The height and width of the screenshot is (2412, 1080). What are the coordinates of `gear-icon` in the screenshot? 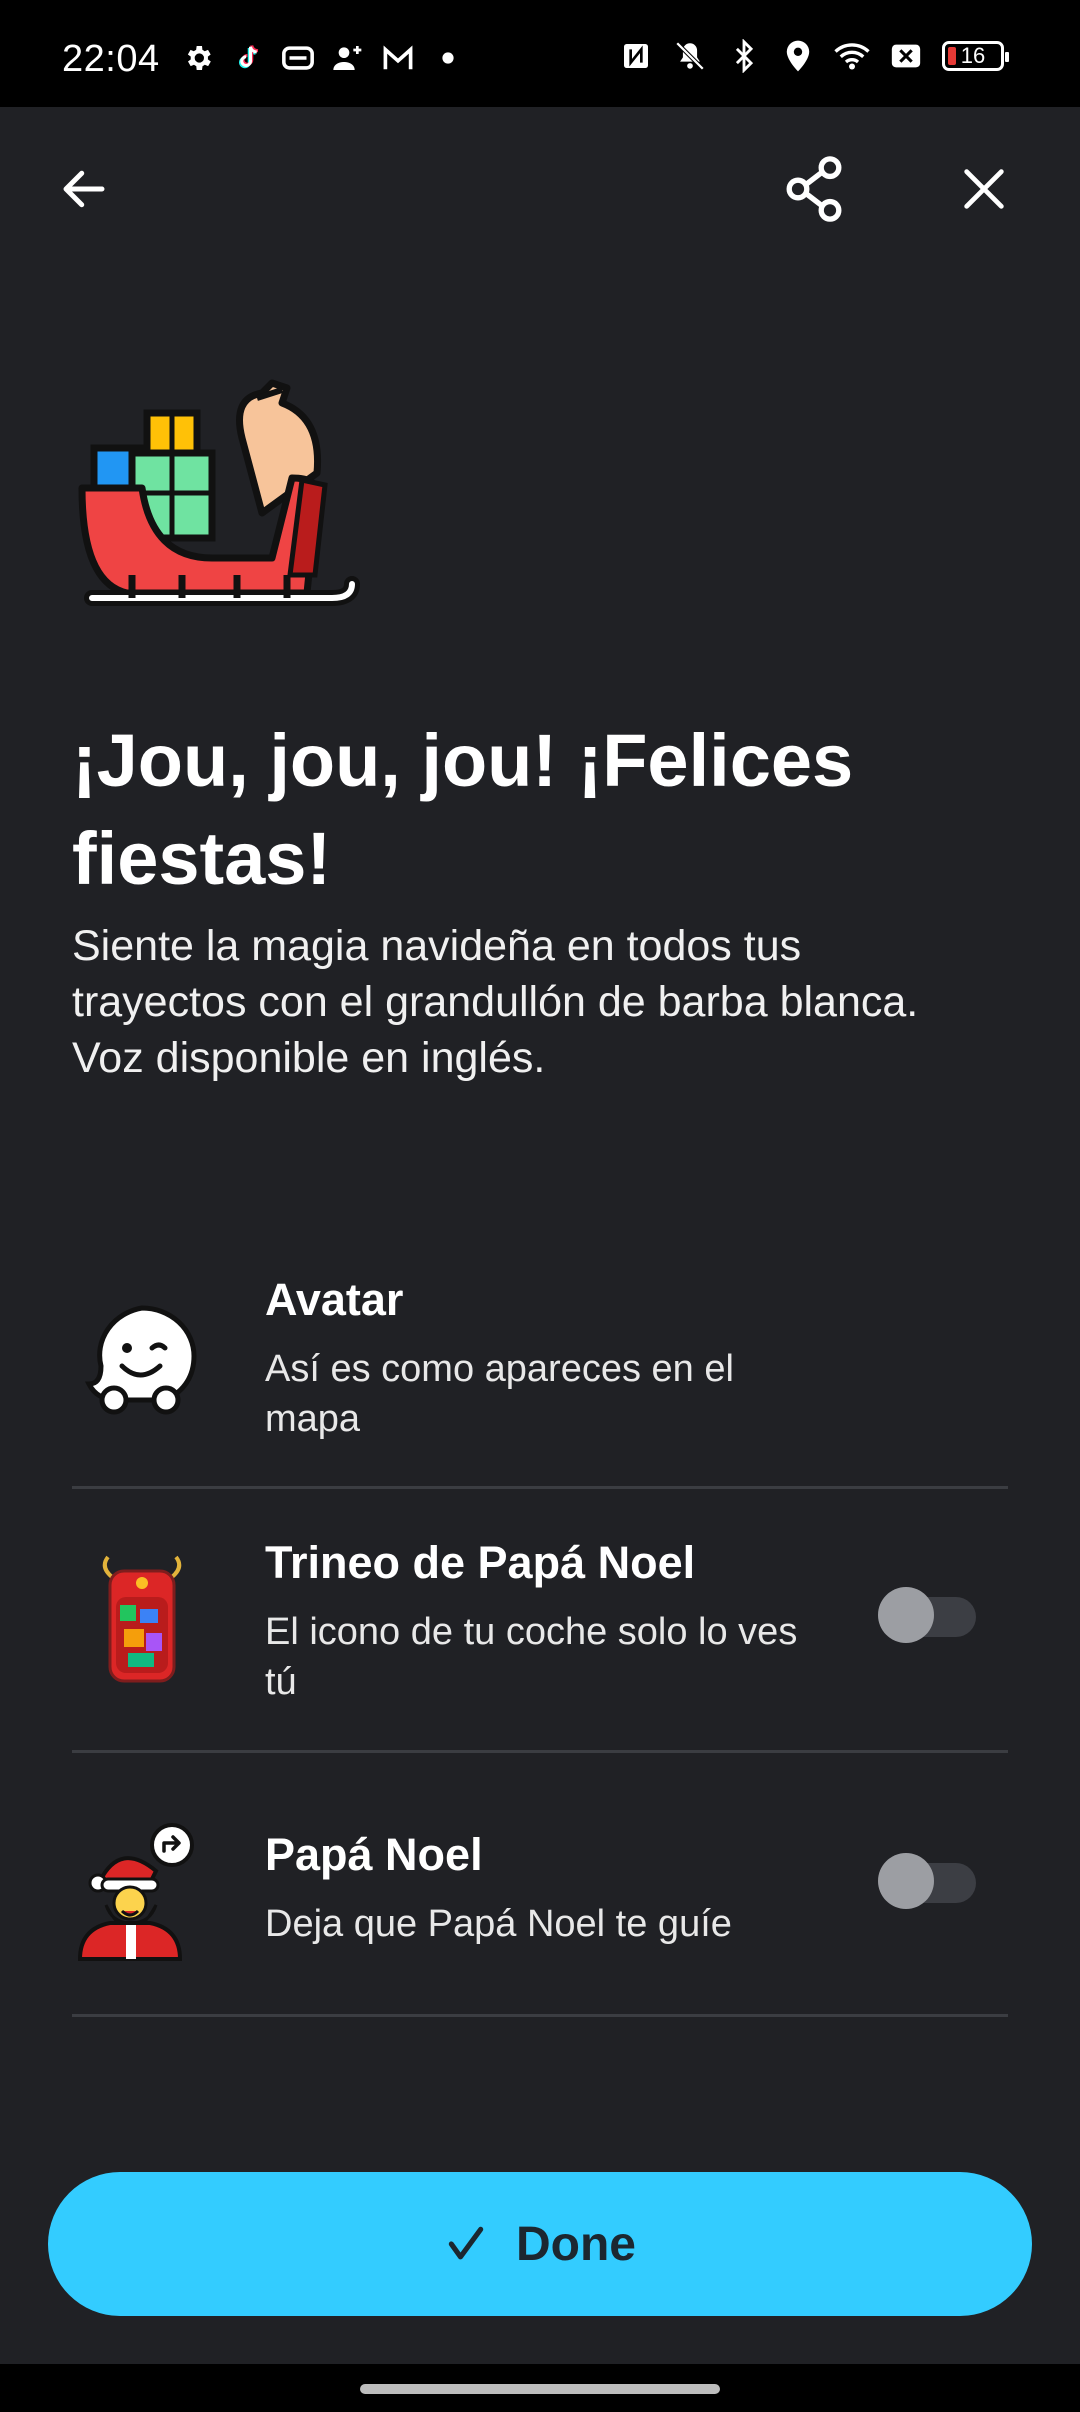 It's located at (198, 58).